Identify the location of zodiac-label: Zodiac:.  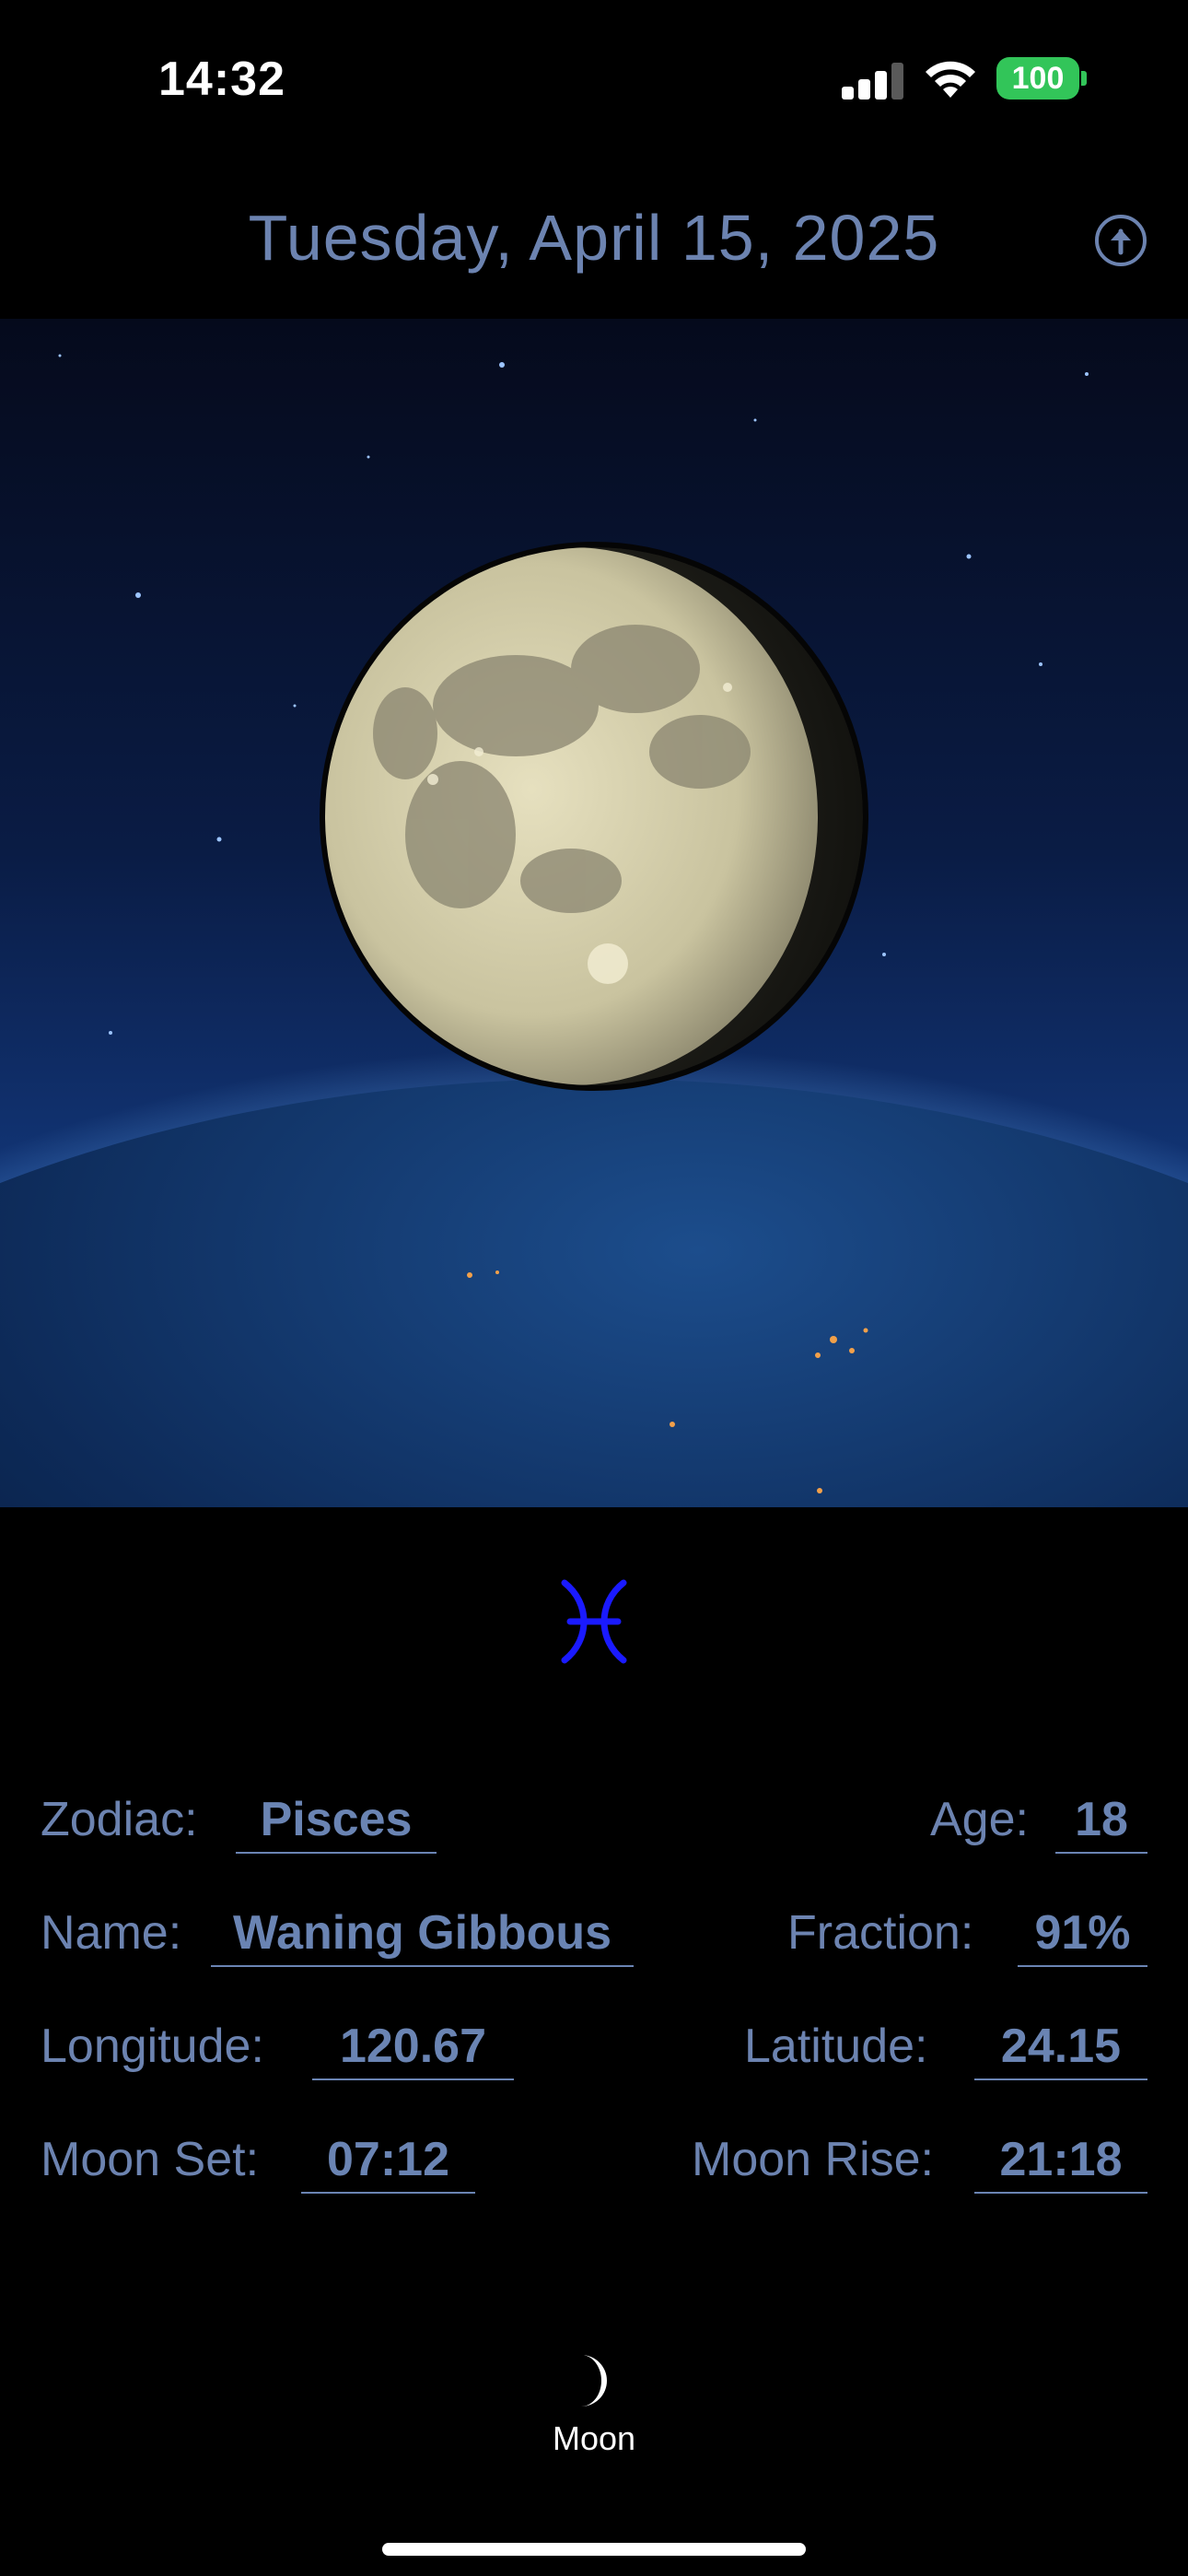
(119, 1819).